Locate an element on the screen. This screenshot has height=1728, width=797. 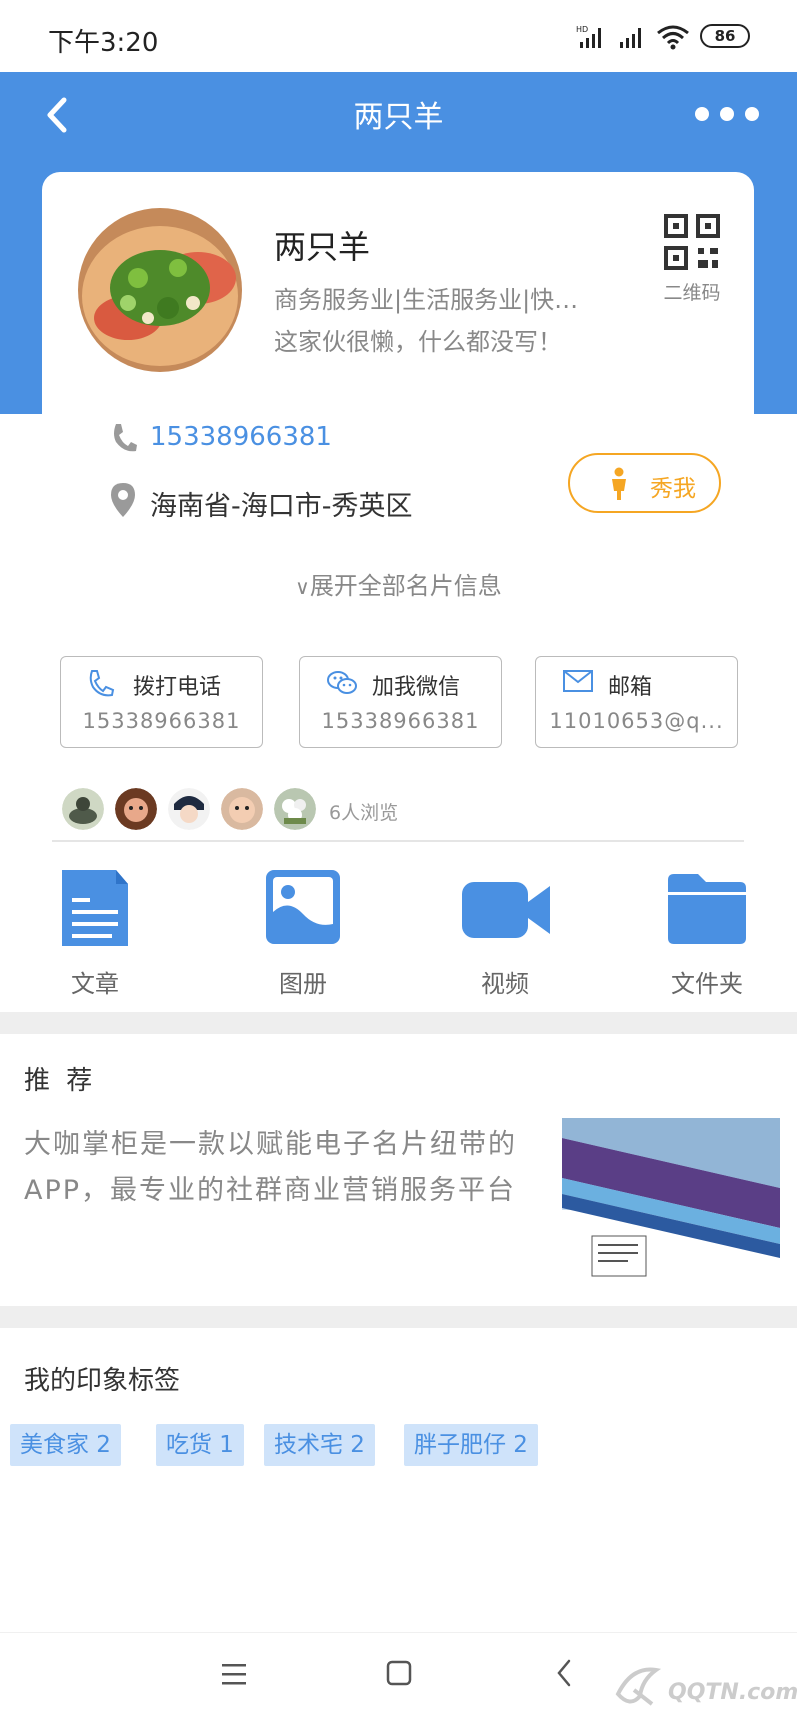
visitor-count: 6人浏览 is located at coordinates (364, 813).